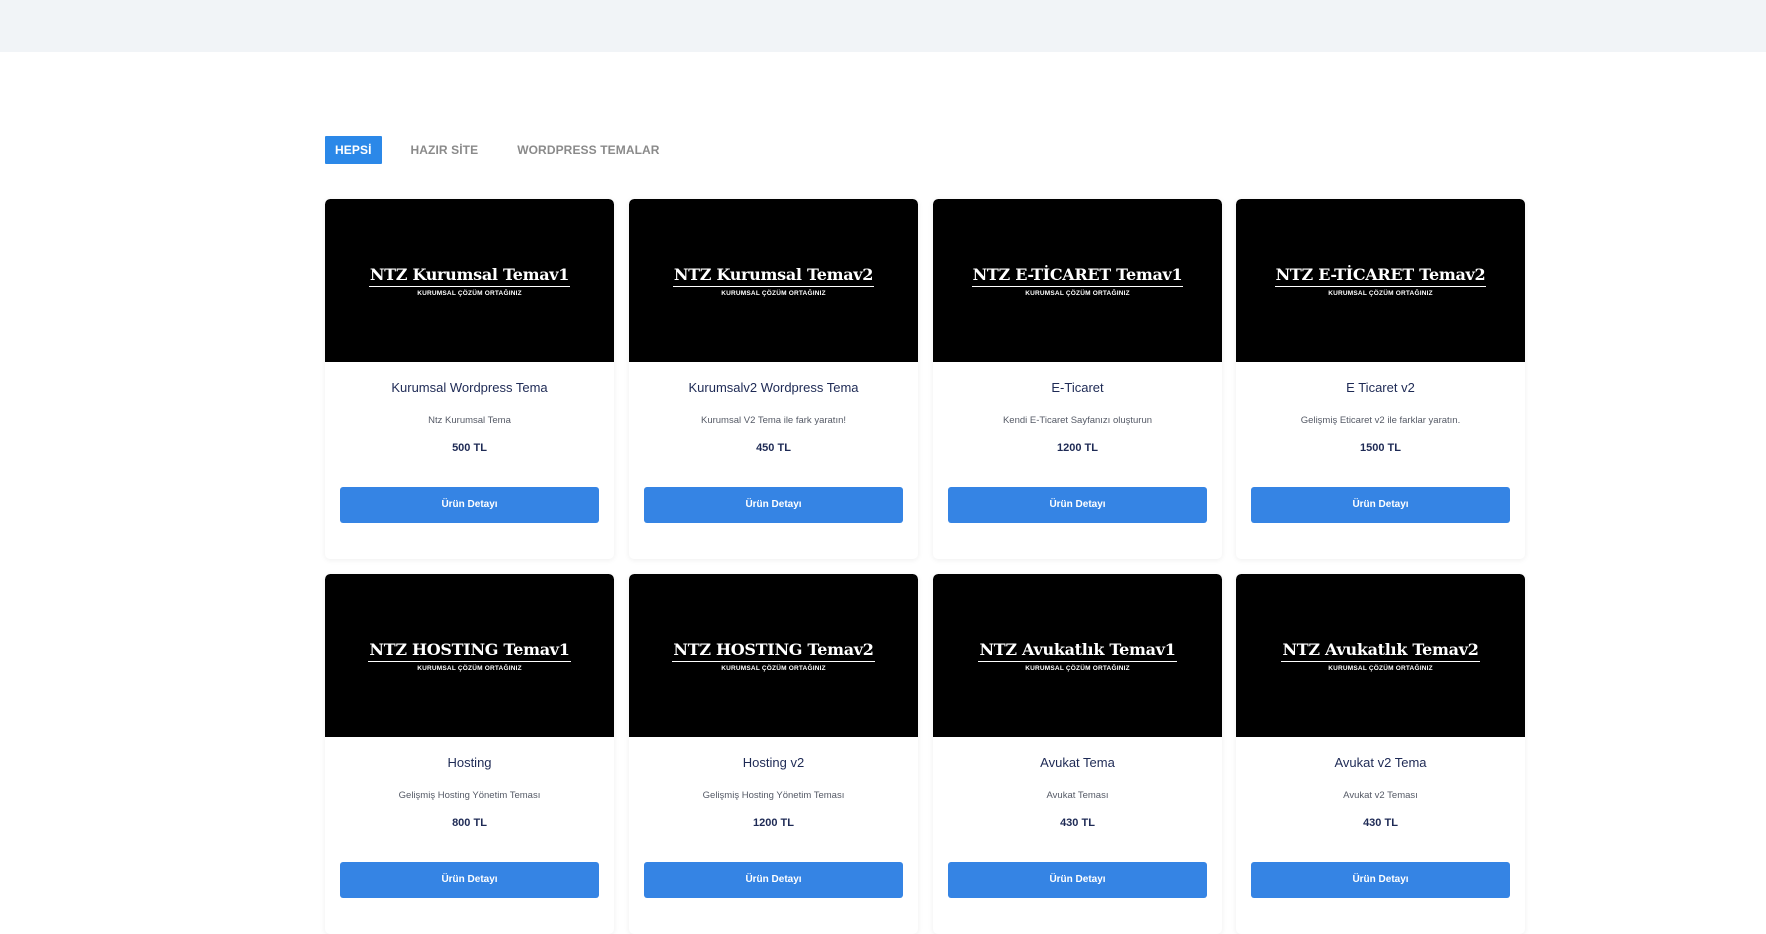 The height and width of the screenshot is (934, 1766). Describe the element at coordinates (469, 823) in the screenshot. I see `product-price: 800 TL` at that location.